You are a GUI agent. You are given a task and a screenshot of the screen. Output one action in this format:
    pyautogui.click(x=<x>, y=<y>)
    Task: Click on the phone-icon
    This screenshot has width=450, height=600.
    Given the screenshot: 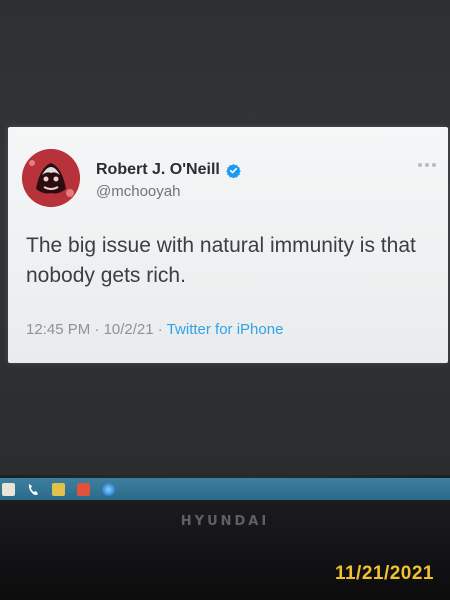 What is the action you would take?
    pyautogui.click(x=33, y=489)
    